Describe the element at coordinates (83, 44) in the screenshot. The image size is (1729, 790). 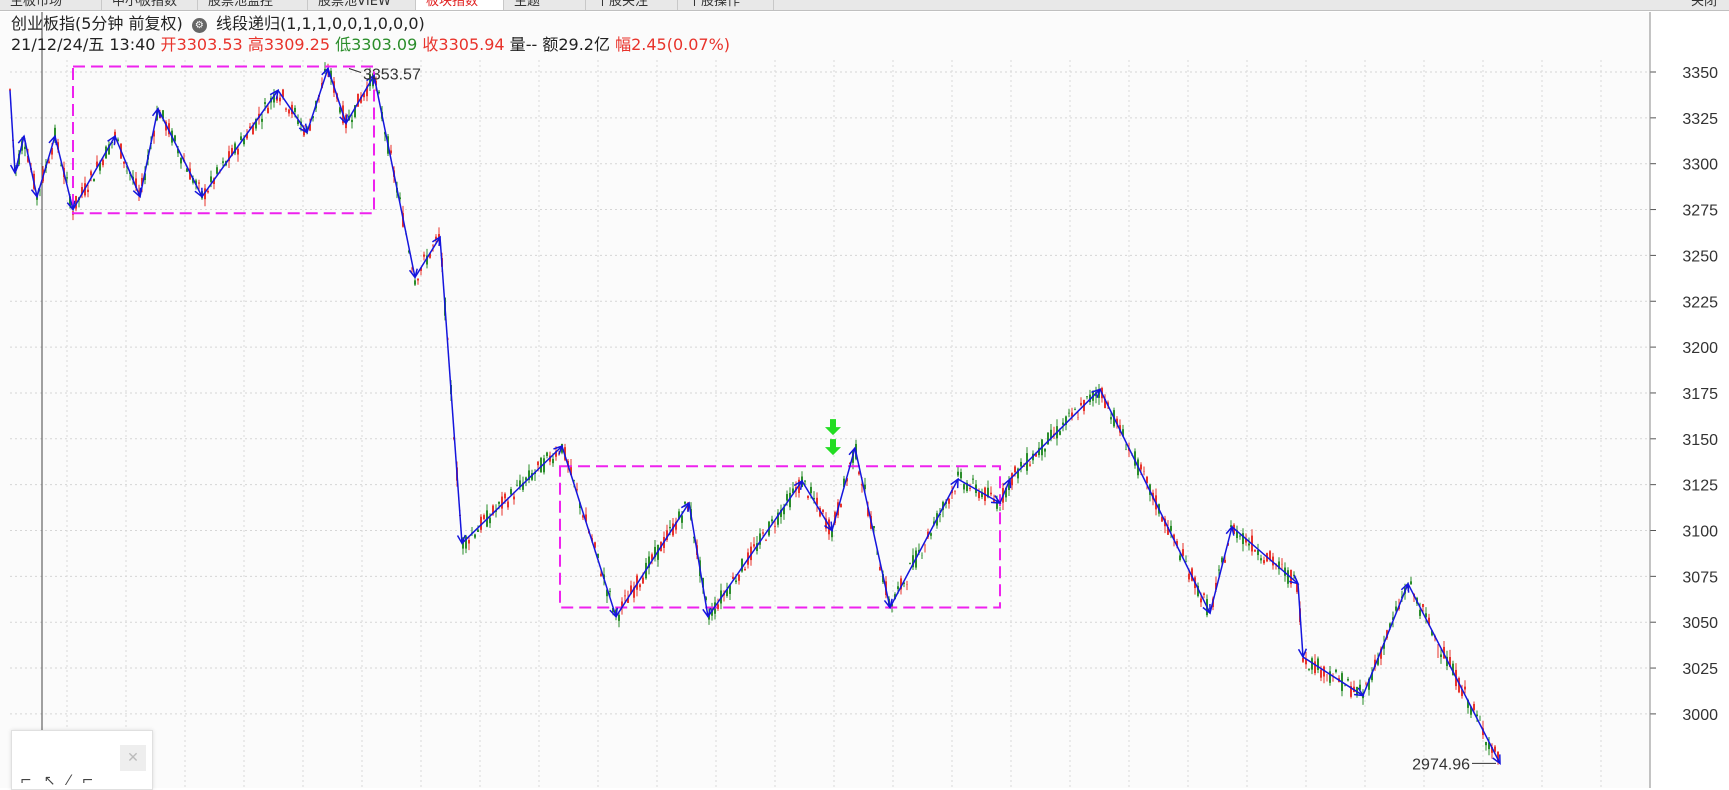
I see `bar-date: 21/12/24/五 13:40` at that location.